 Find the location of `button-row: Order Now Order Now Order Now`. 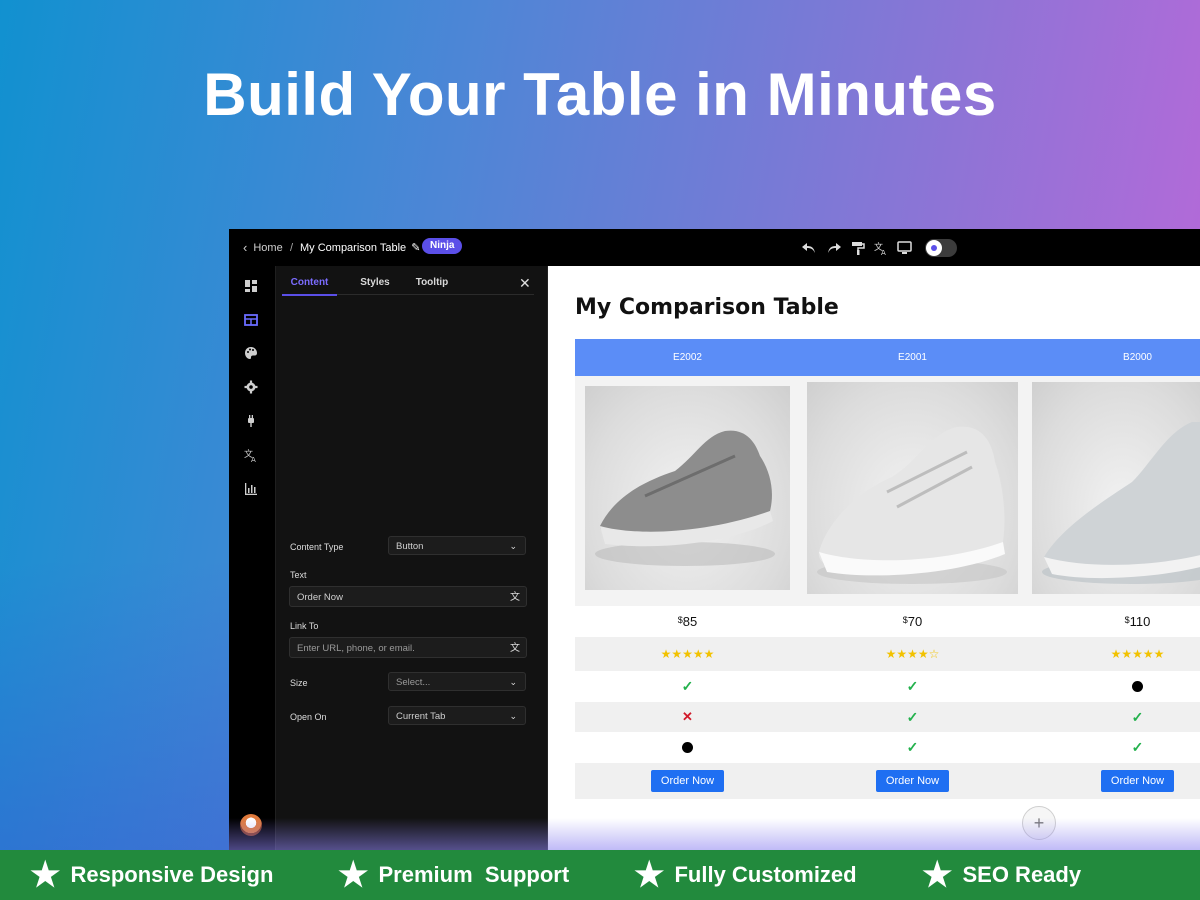

button-row: Order Now Order Now Order Now is located at coordinates (887, 781).